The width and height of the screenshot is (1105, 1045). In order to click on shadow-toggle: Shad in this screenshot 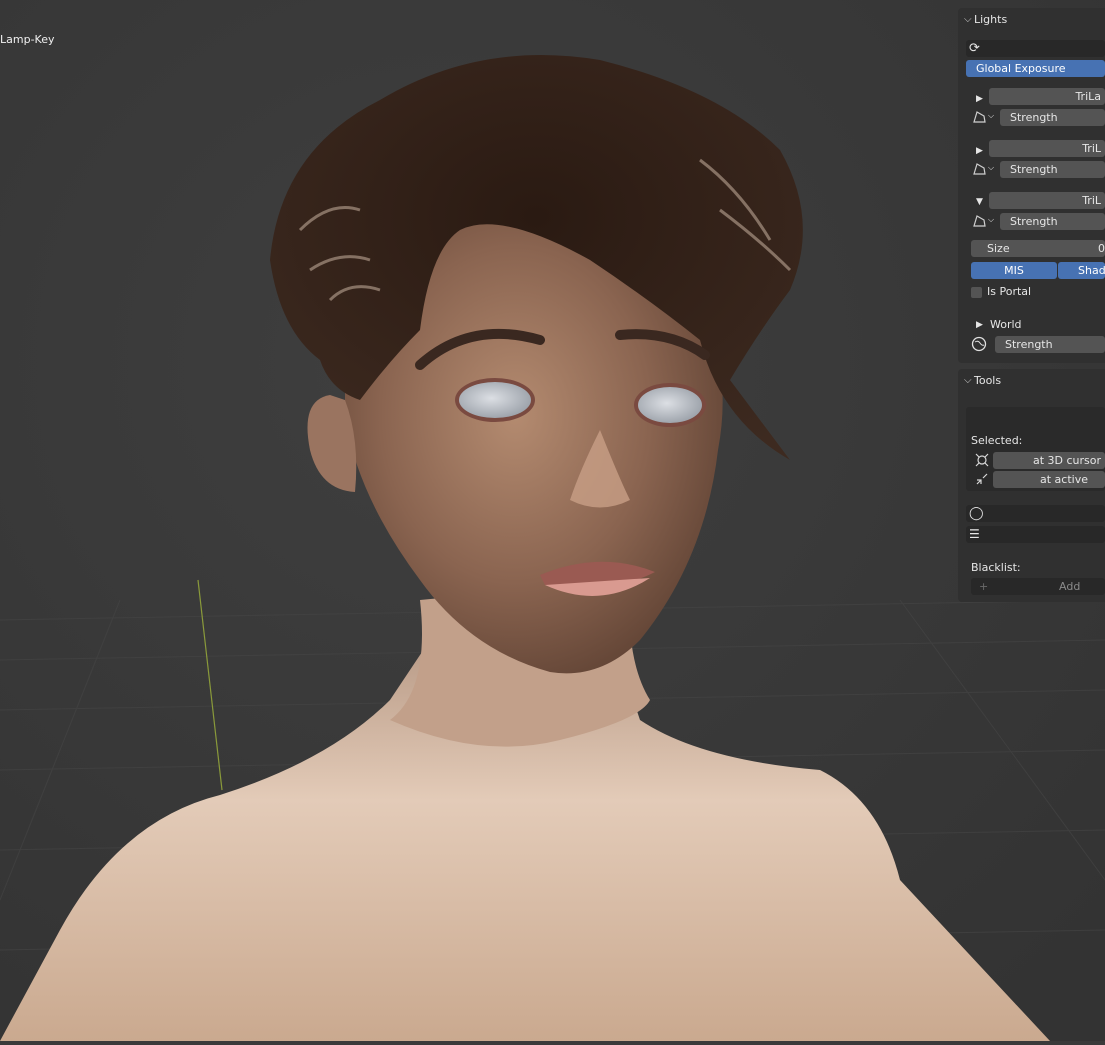, I will do `click(1081, 270)`.